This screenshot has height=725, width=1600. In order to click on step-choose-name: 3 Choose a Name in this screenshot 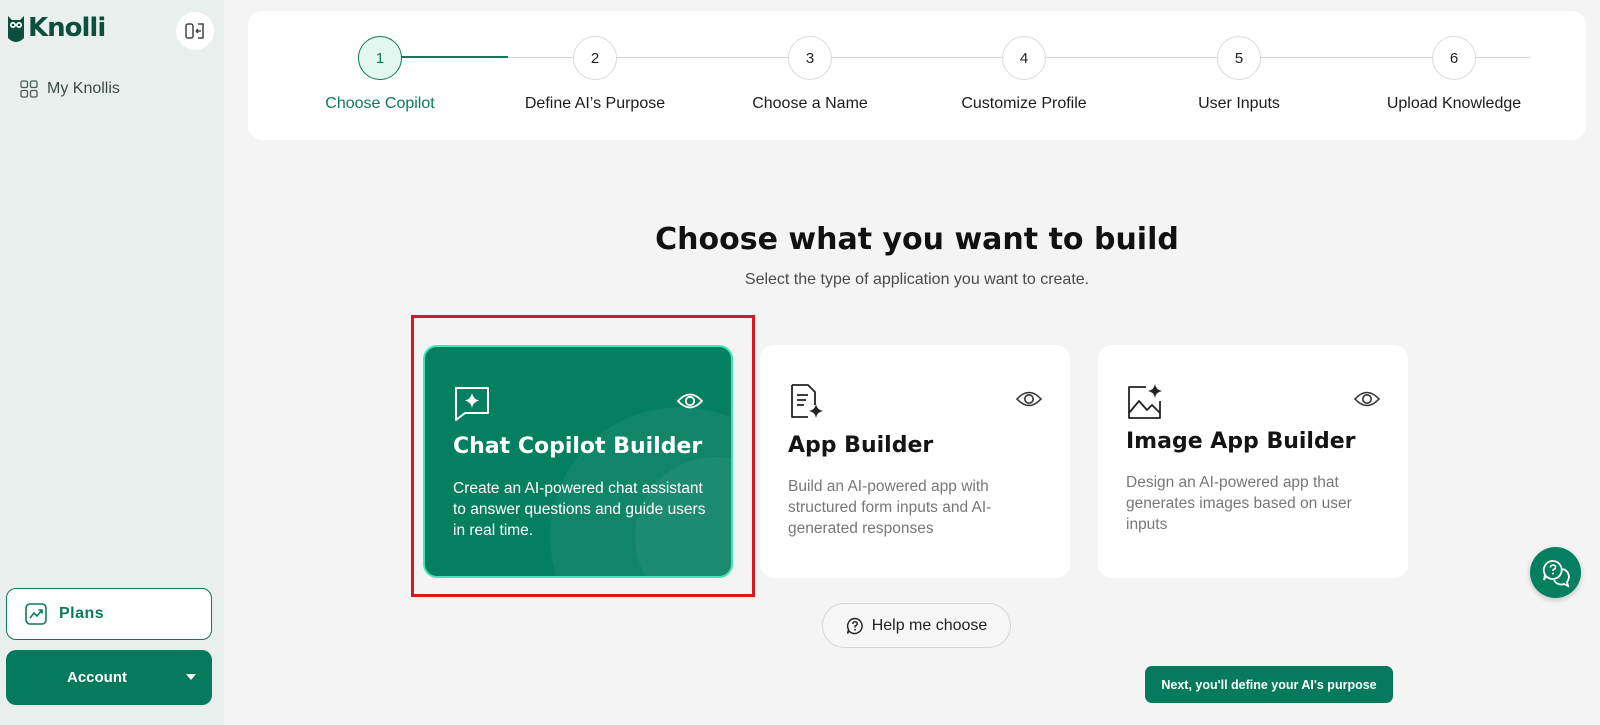, I will do `click(810, 74)`.